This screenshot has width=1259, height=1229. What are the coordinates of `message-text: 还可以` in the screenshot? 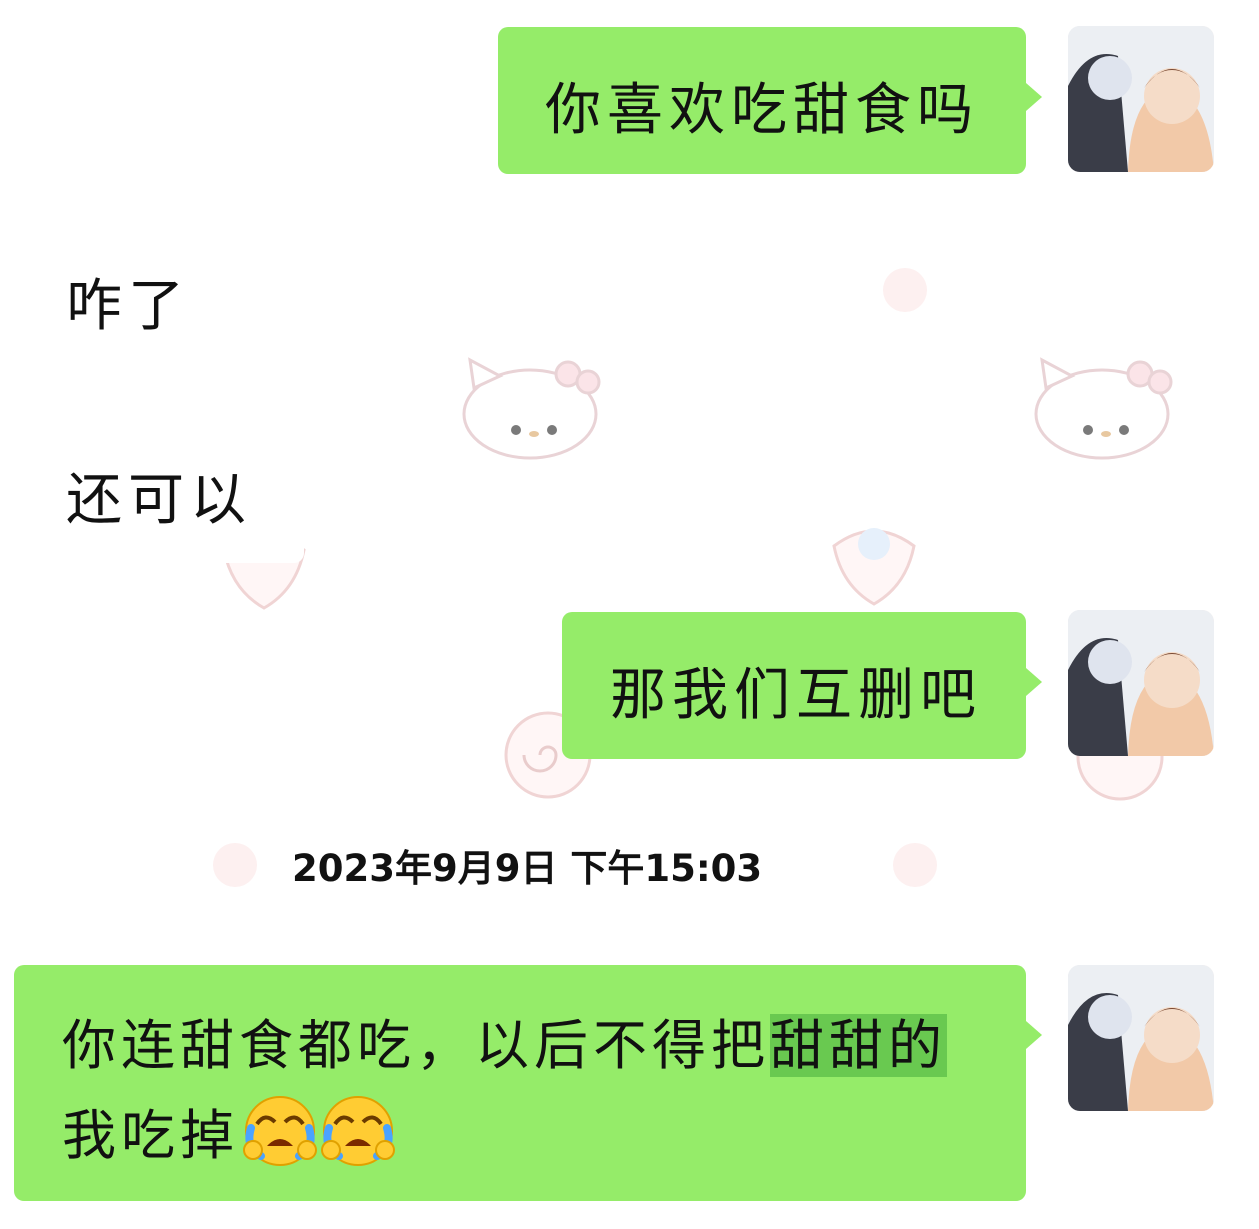 It's located at (159, 500).